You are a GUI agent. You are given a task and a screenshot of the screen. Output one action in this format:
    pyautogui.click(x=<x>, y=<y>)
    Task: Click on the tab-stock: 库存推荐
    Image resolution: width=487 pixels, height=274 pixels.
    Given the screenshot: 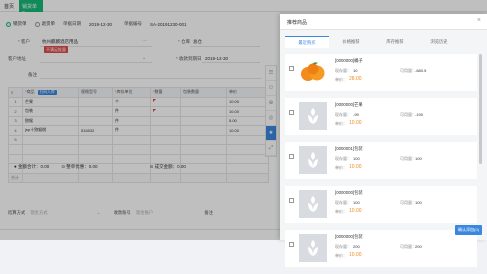 What is the action you would take?
    pyautogui.click(x=395, y=42)
    